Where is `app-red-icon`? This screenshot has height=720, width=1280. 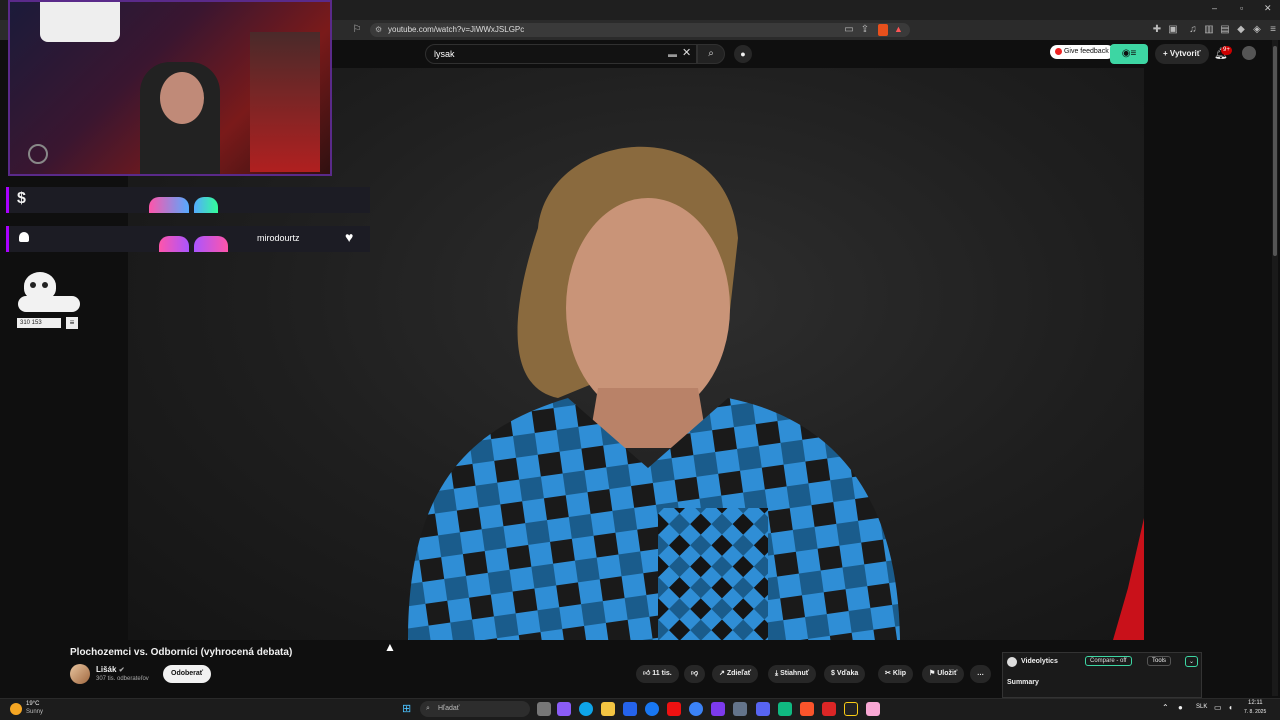
app-red-icon is located at coordinates (829, 709).